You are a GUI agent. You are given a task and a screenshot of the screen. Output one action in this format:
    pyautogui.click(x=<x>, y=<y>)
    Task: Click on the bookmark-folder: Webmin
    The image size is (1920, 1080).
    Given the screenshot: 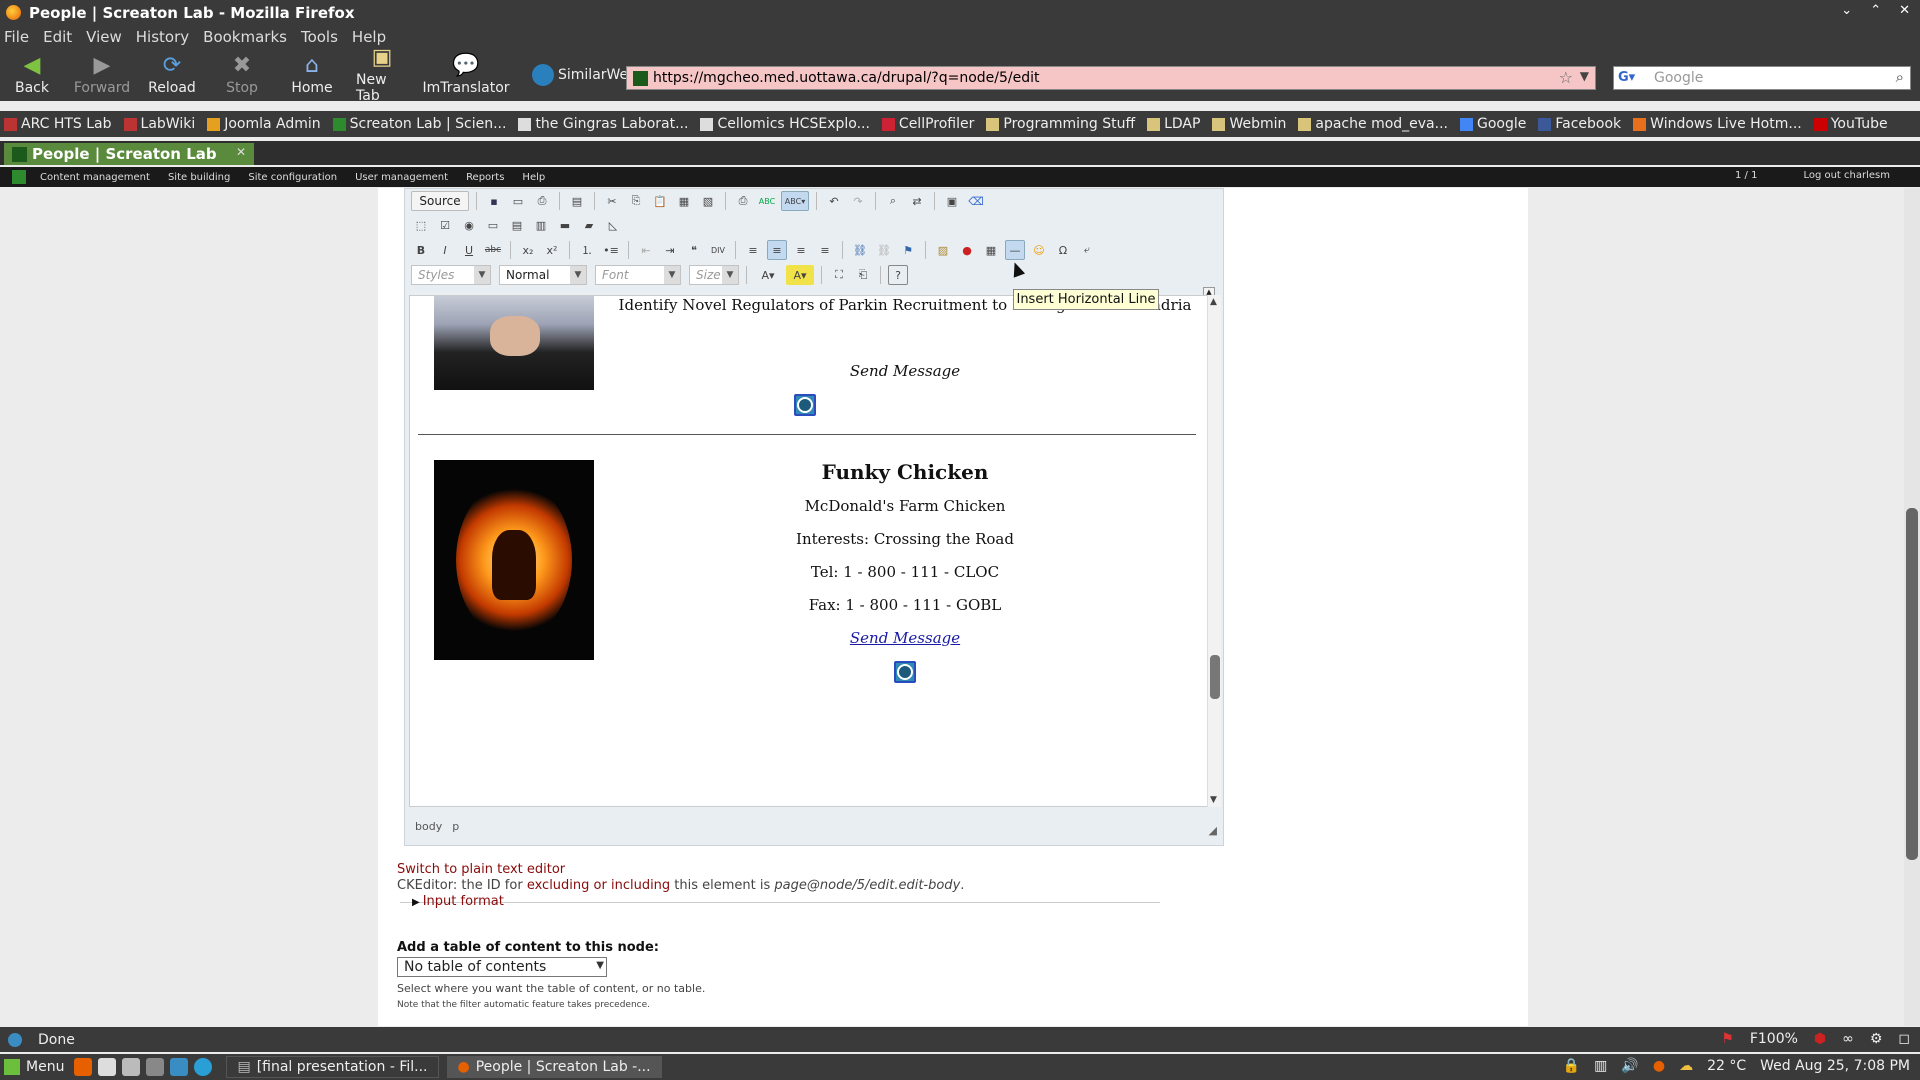 What is the action you would take?
    pyautogui.click(x=1249, y=124)
    